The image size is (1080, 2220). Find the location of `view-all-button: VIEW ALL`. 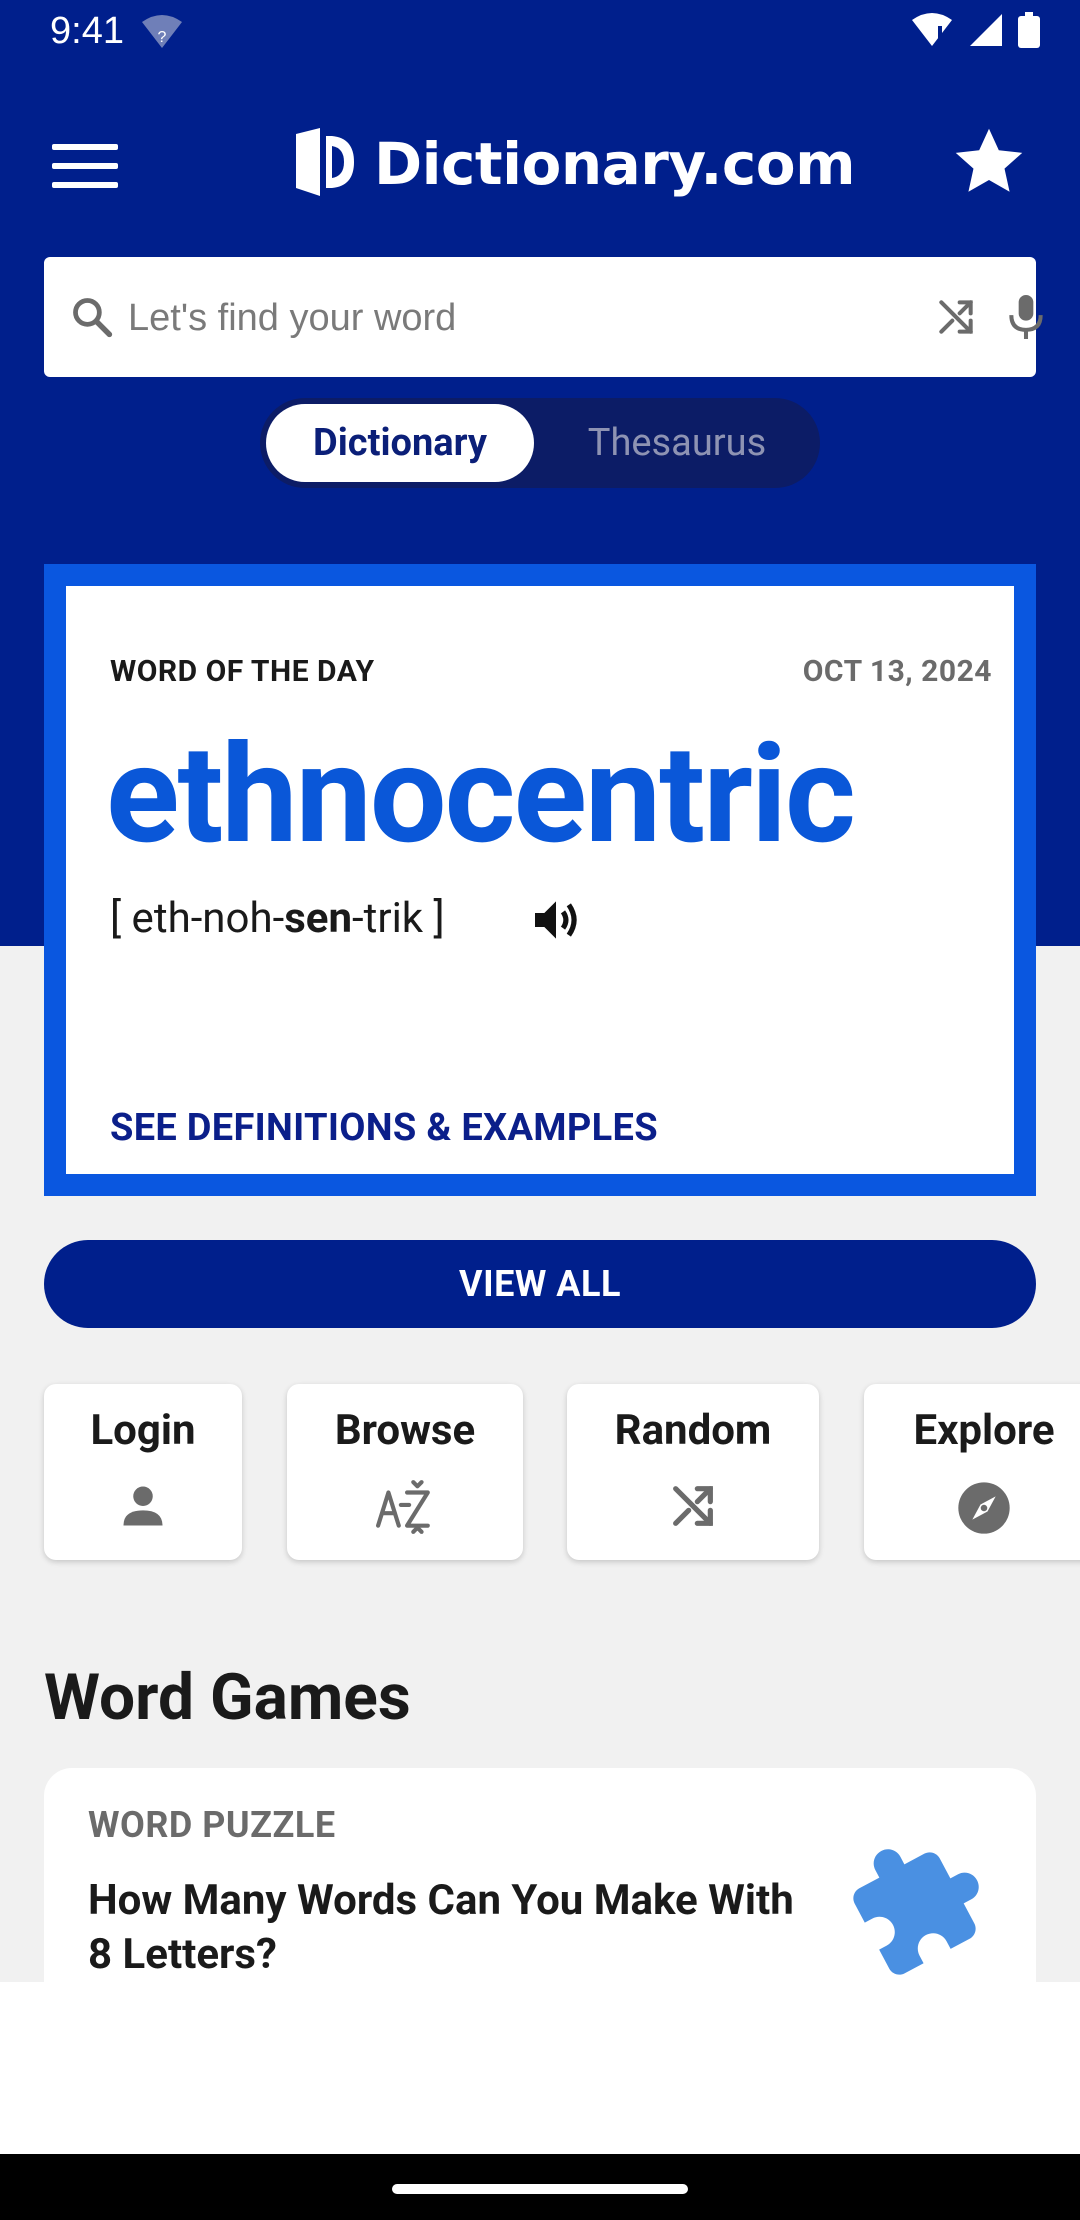

view-all-button: VIEW ALL is located at coordinates (540, 1284).